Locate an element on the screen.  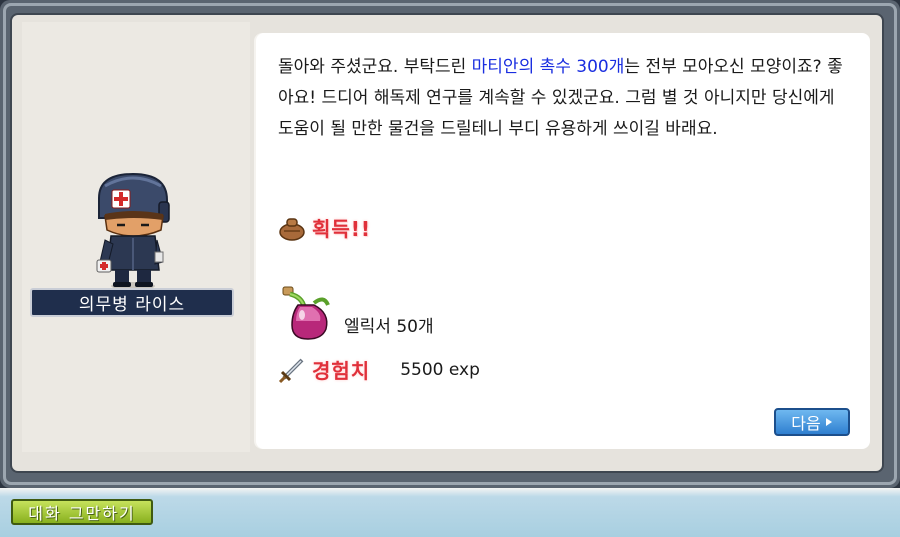
bag-icon is located at coordinates (292, 229).